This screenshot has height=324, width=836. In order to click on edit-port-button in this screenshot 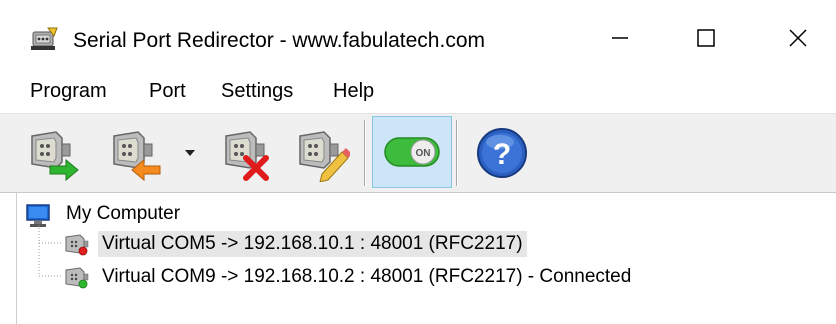, I will do `click(321, 152)`.